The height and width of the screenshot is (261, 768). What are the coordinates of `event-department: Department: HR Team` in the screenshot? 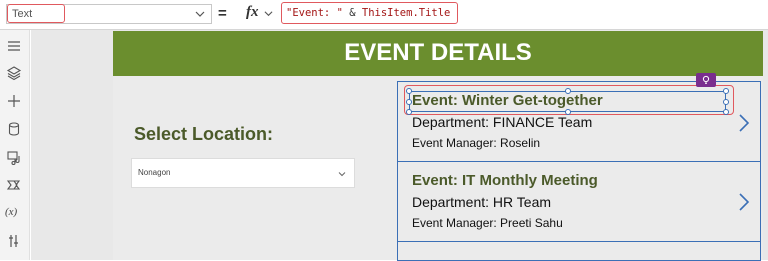 It's located at (482, 202).